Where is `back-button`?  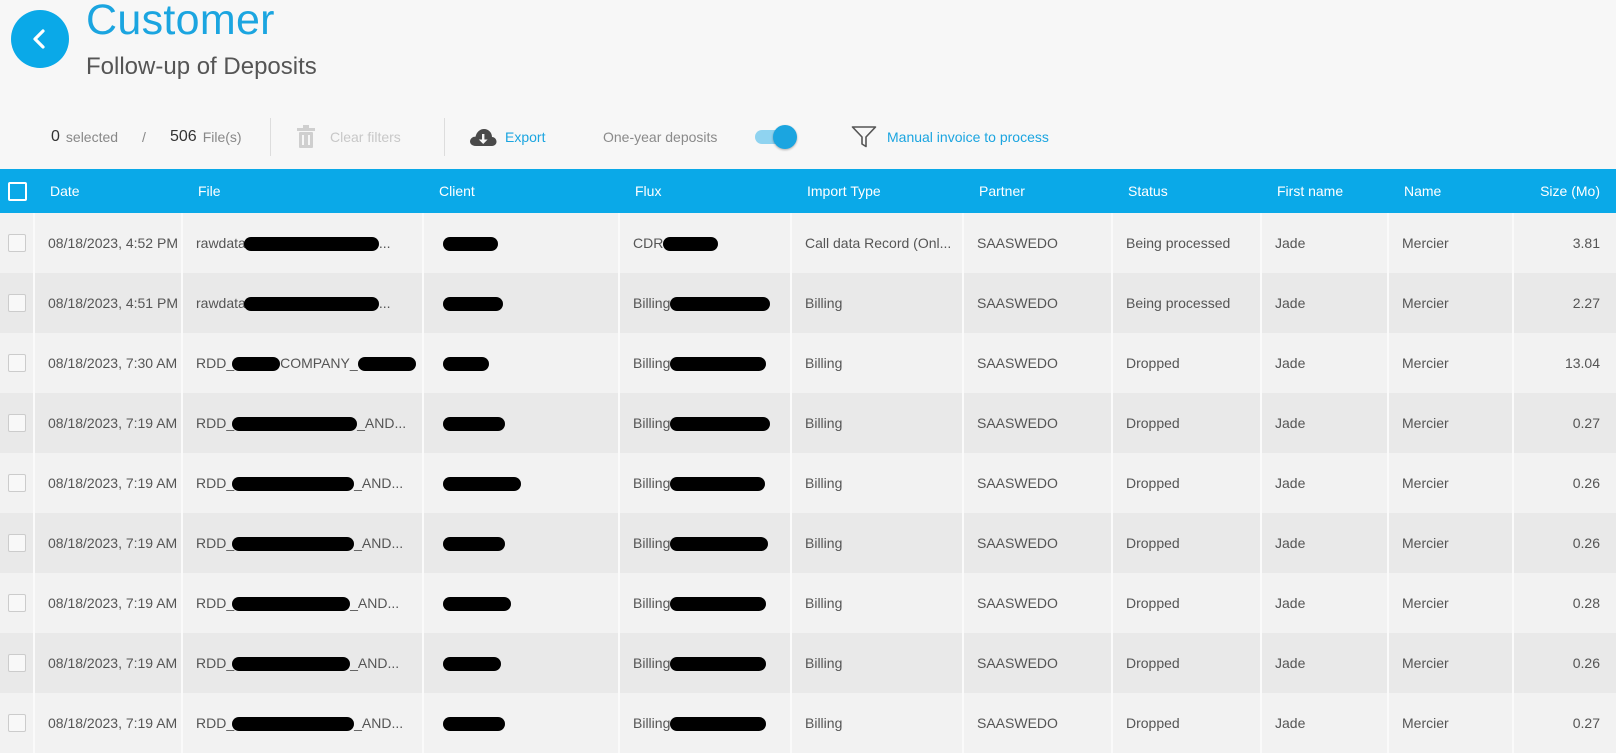
back-button is located at coordinates (40, 39).